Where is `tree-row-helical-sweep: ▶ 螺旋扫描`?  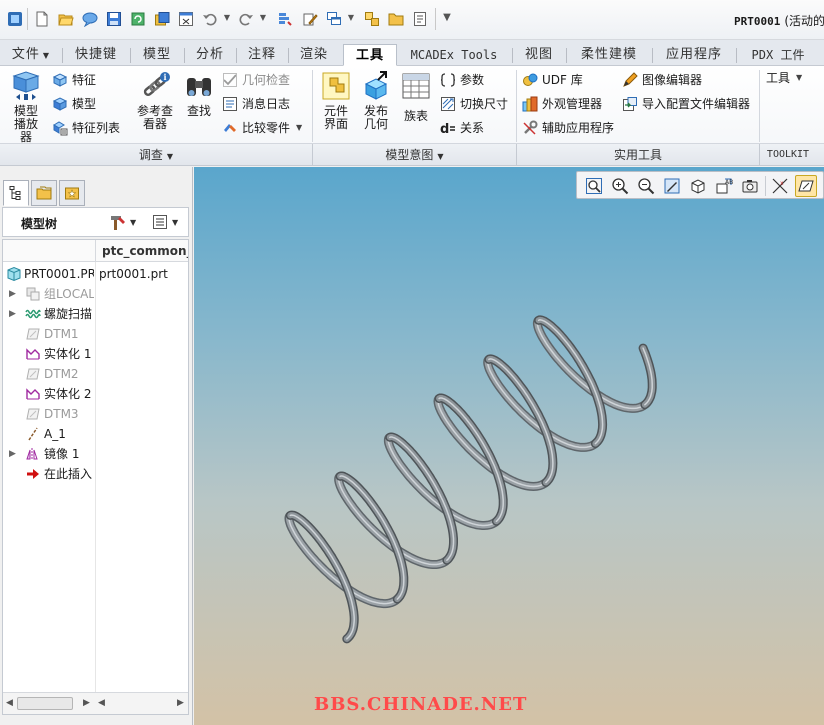
tree-row-helical-sweep: ▶ 螺旋扫描 is located at coordinates (95, 314).